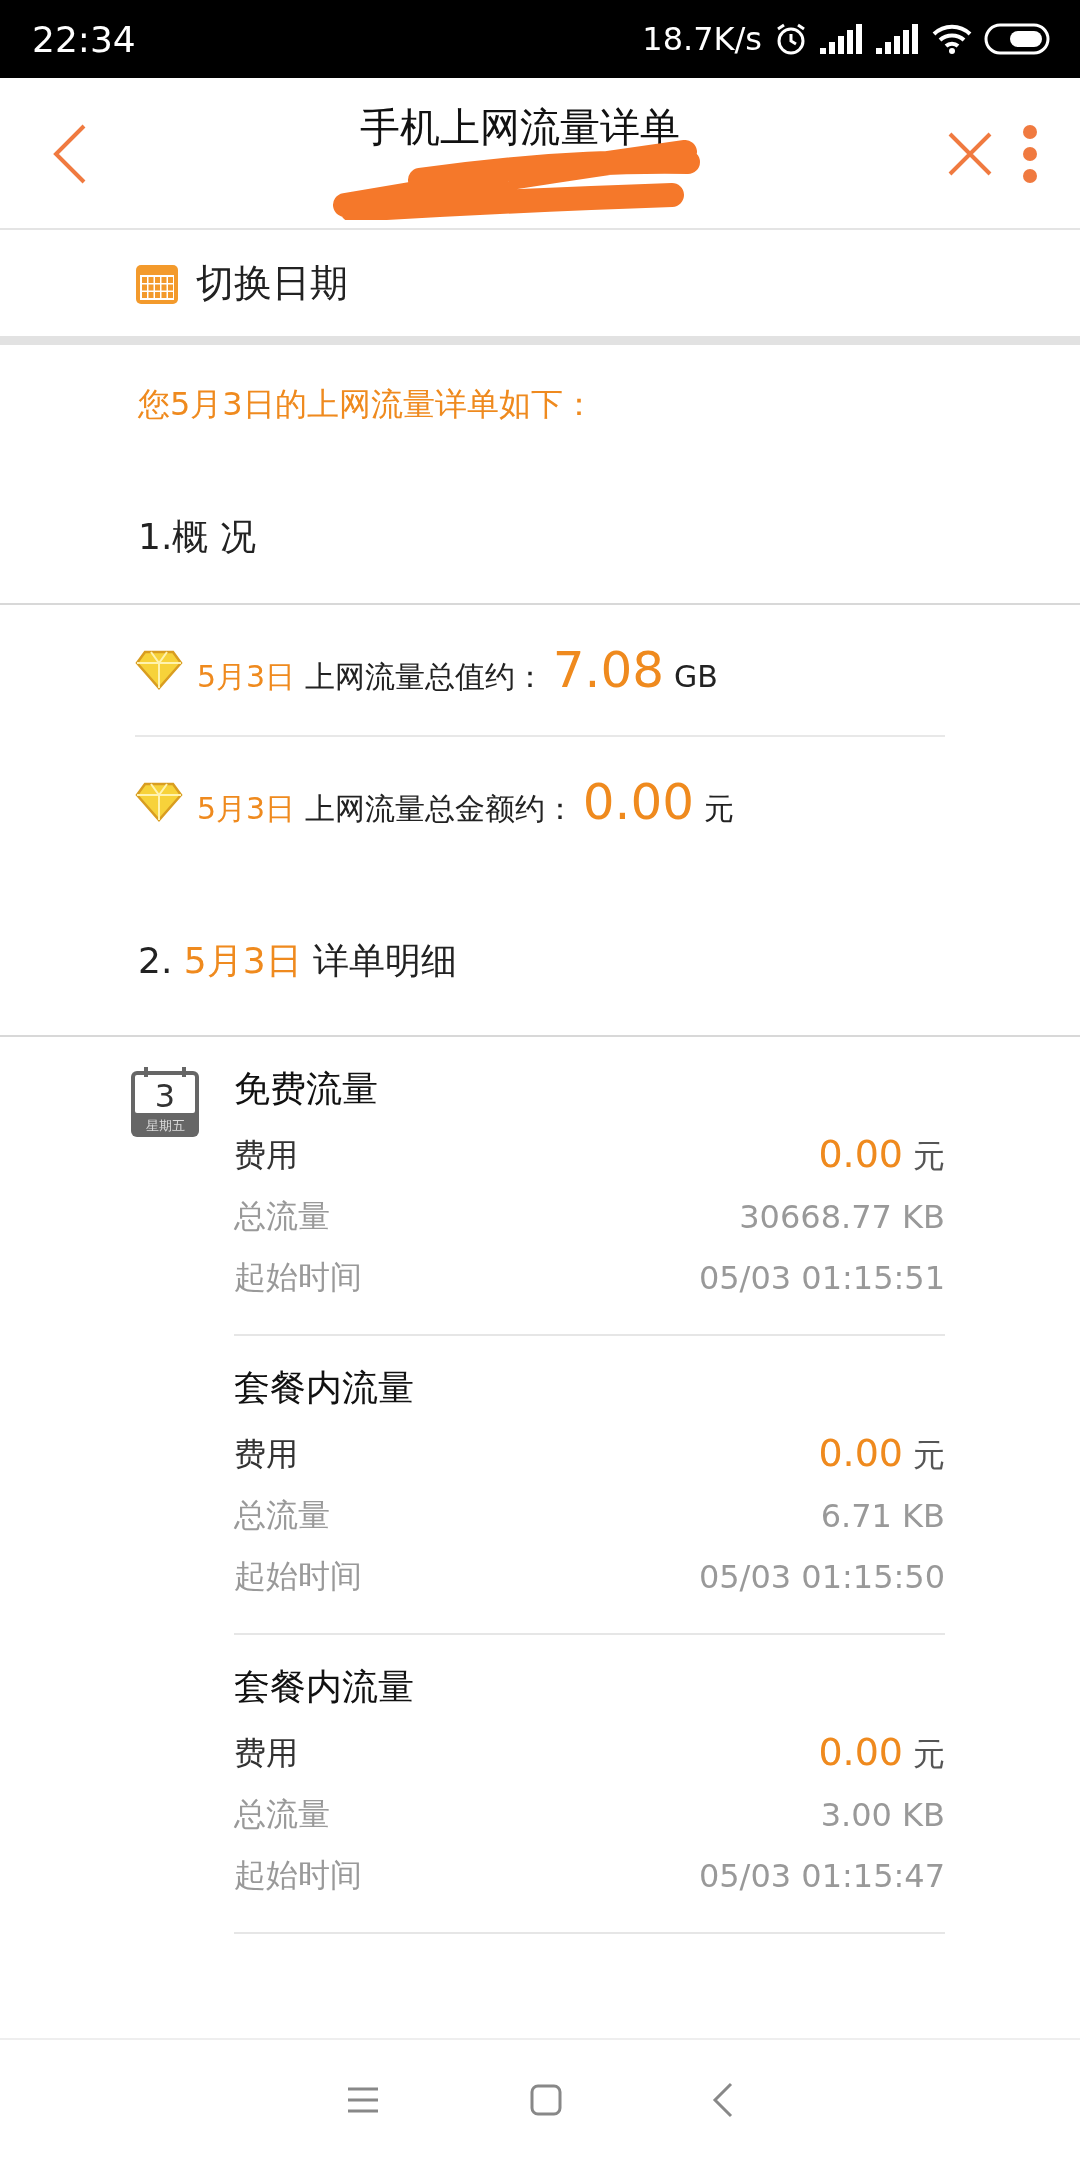  What do you see at coordinates (1017, 39) in the screenshot?
I see `battery-icon` at bounding box center [1017, 39].